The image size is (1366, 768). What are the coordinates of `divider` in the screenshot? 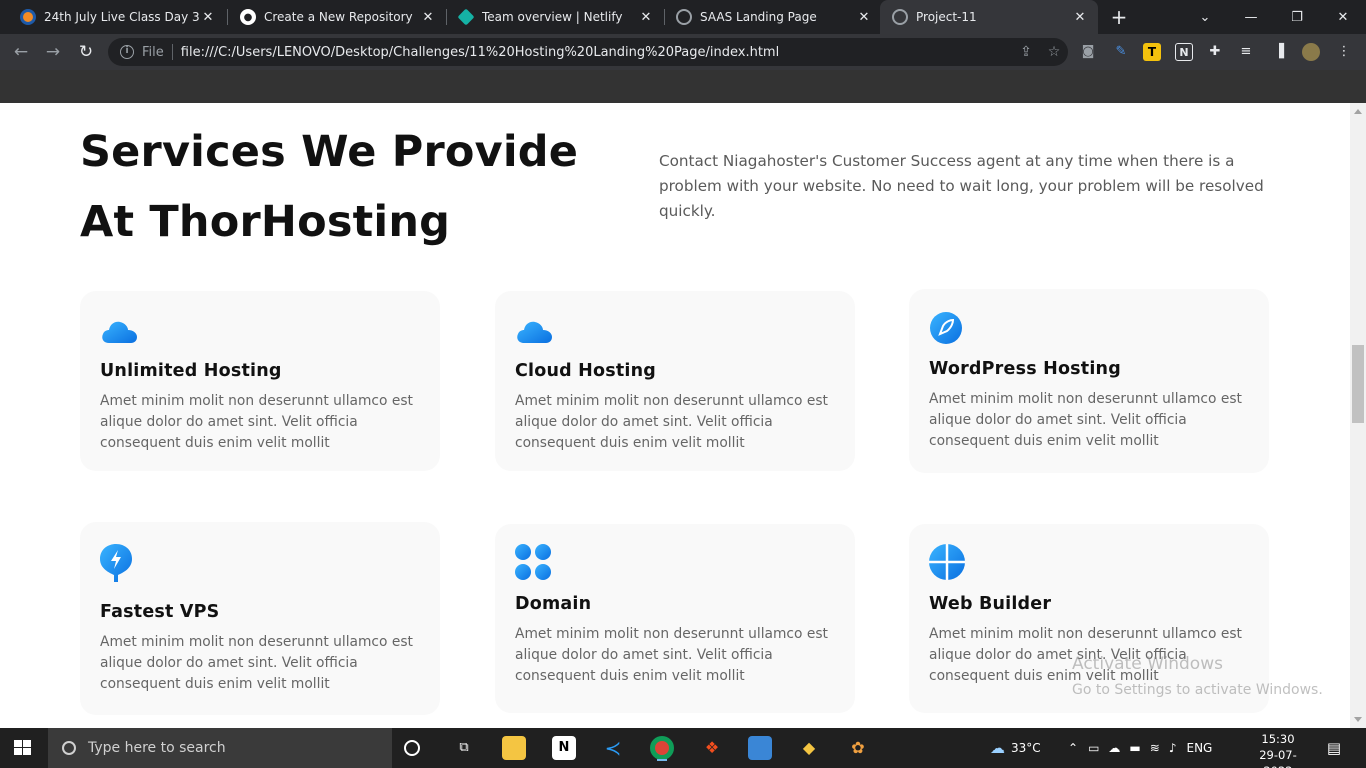 It's located at (172, 52).